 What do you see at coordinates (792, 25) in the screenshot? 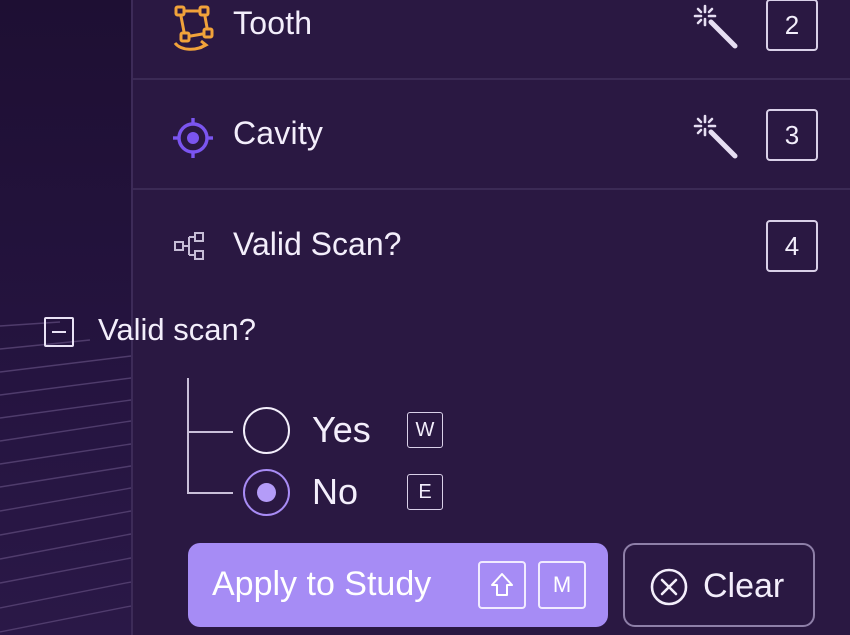
I see `shortcut-key: 2` at bounding box center [792, 25].